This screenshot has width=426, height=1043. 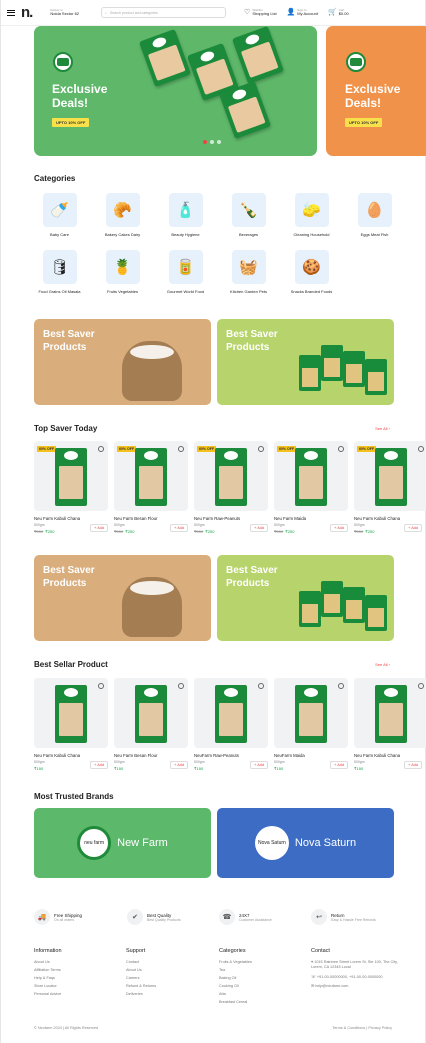 What do you see at coordinates (48, 994) in the screenshot?
I see `footer-link: Personal Advice` at bounding box center [48, 994].